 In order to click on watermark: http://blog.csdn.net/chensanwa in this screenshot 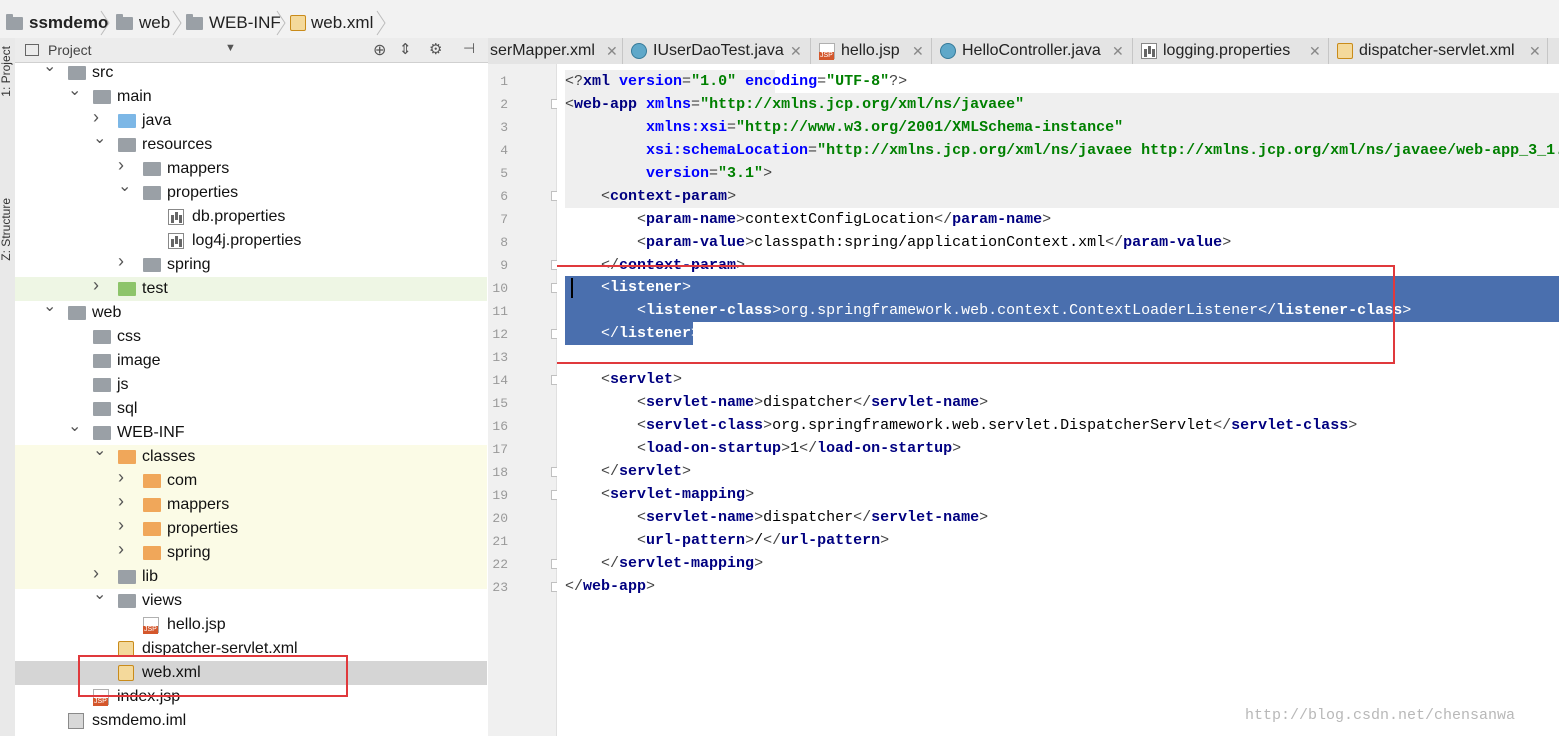, I will do `click(1380, 715)`.